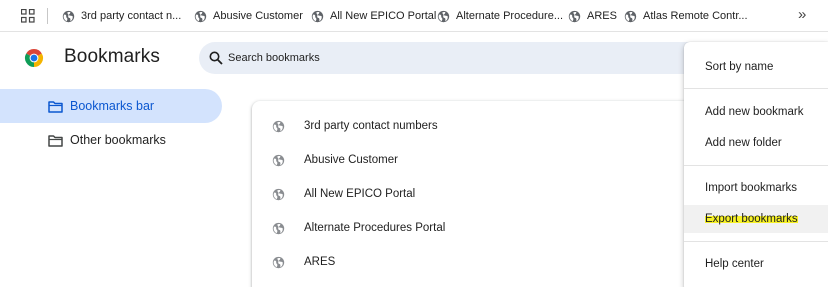 This screenshot has width=828, height=287. What do you see at coordinates (216, 58) in the screenshot?
I see `search-icon` at bounding box center [216, 58].